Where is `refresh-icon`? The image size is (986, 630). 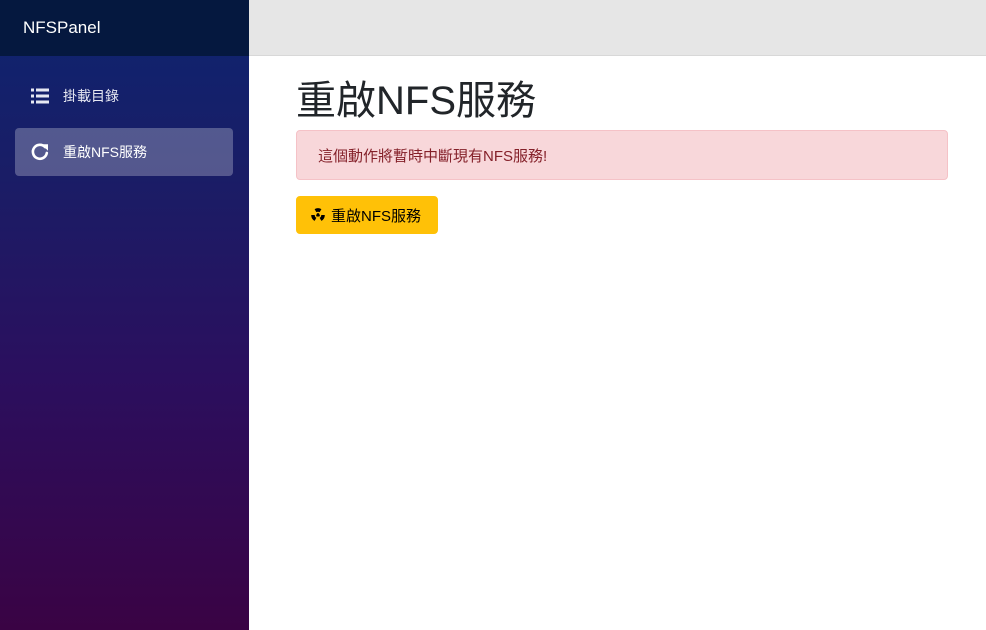
refresh-icon is located at coordinates (40, 152).